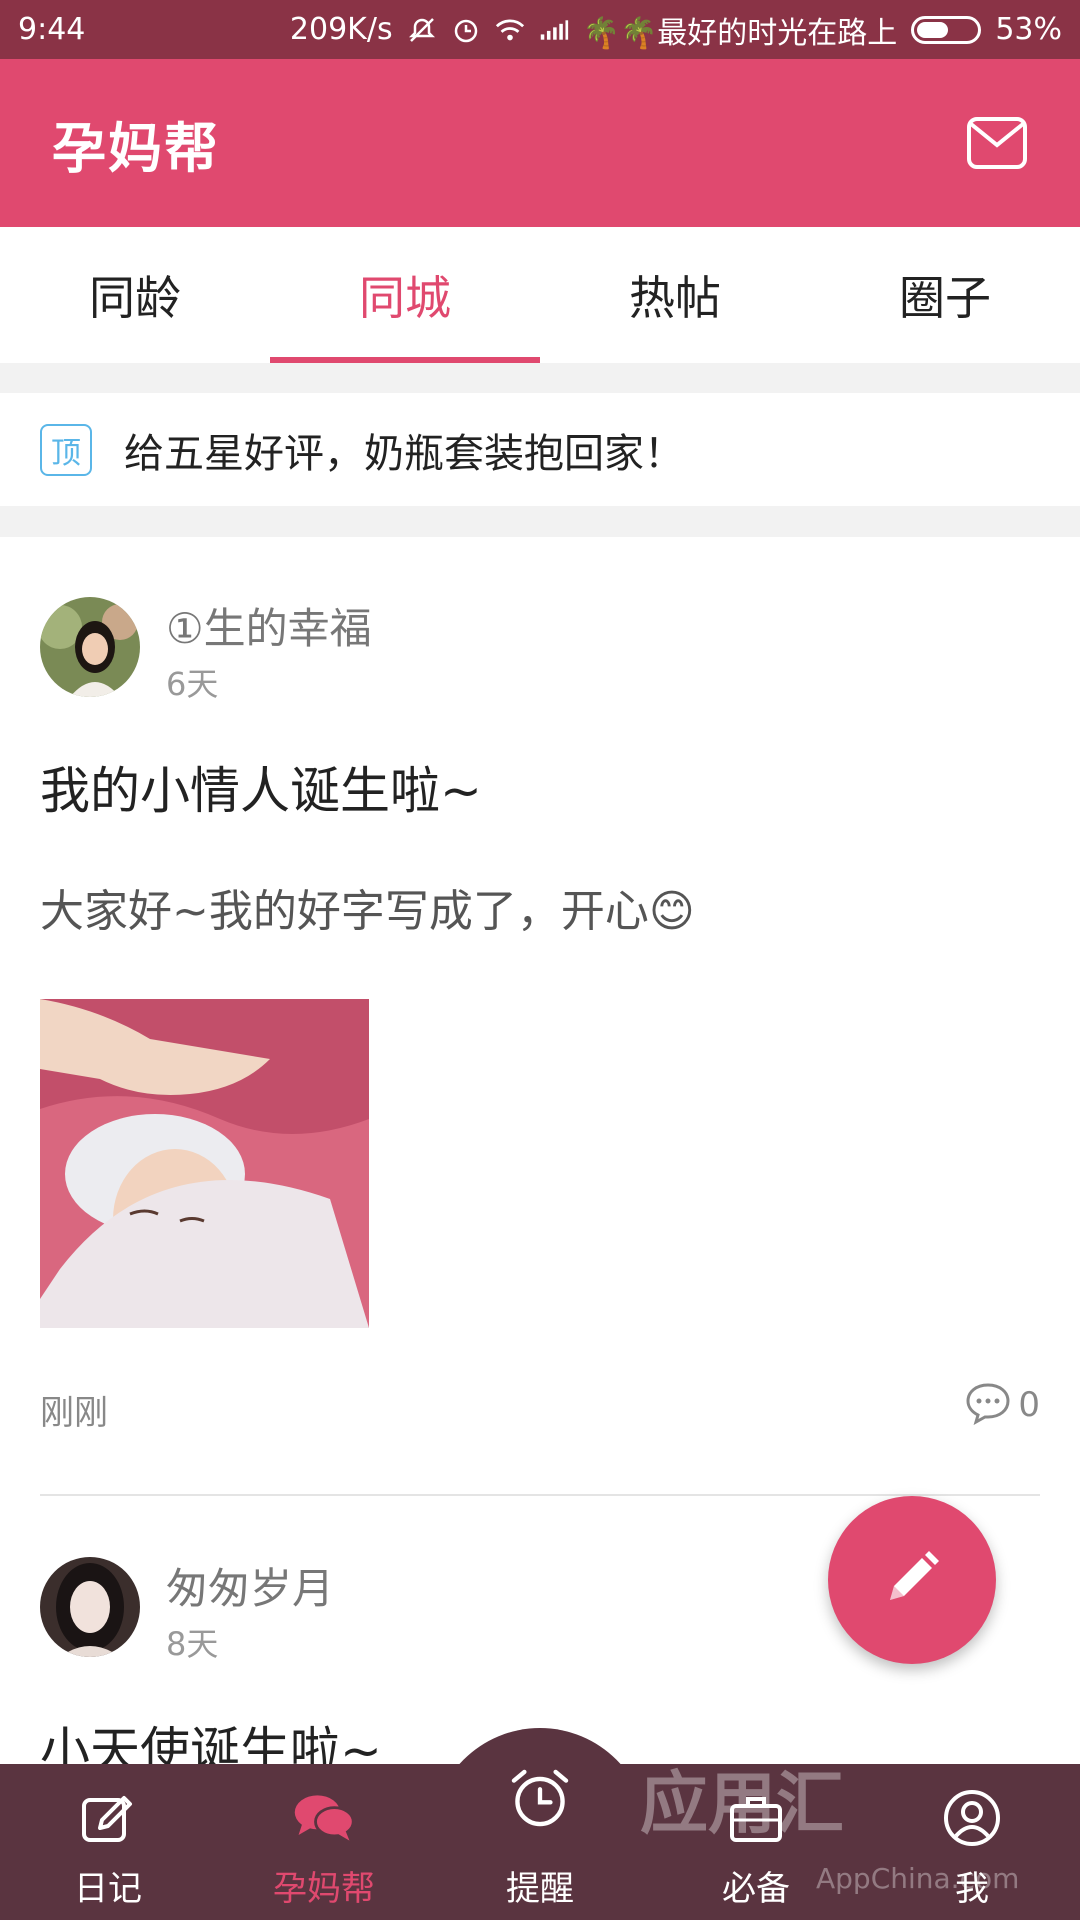  I want to click on alarm-clock-icon, so click(540, 1798).